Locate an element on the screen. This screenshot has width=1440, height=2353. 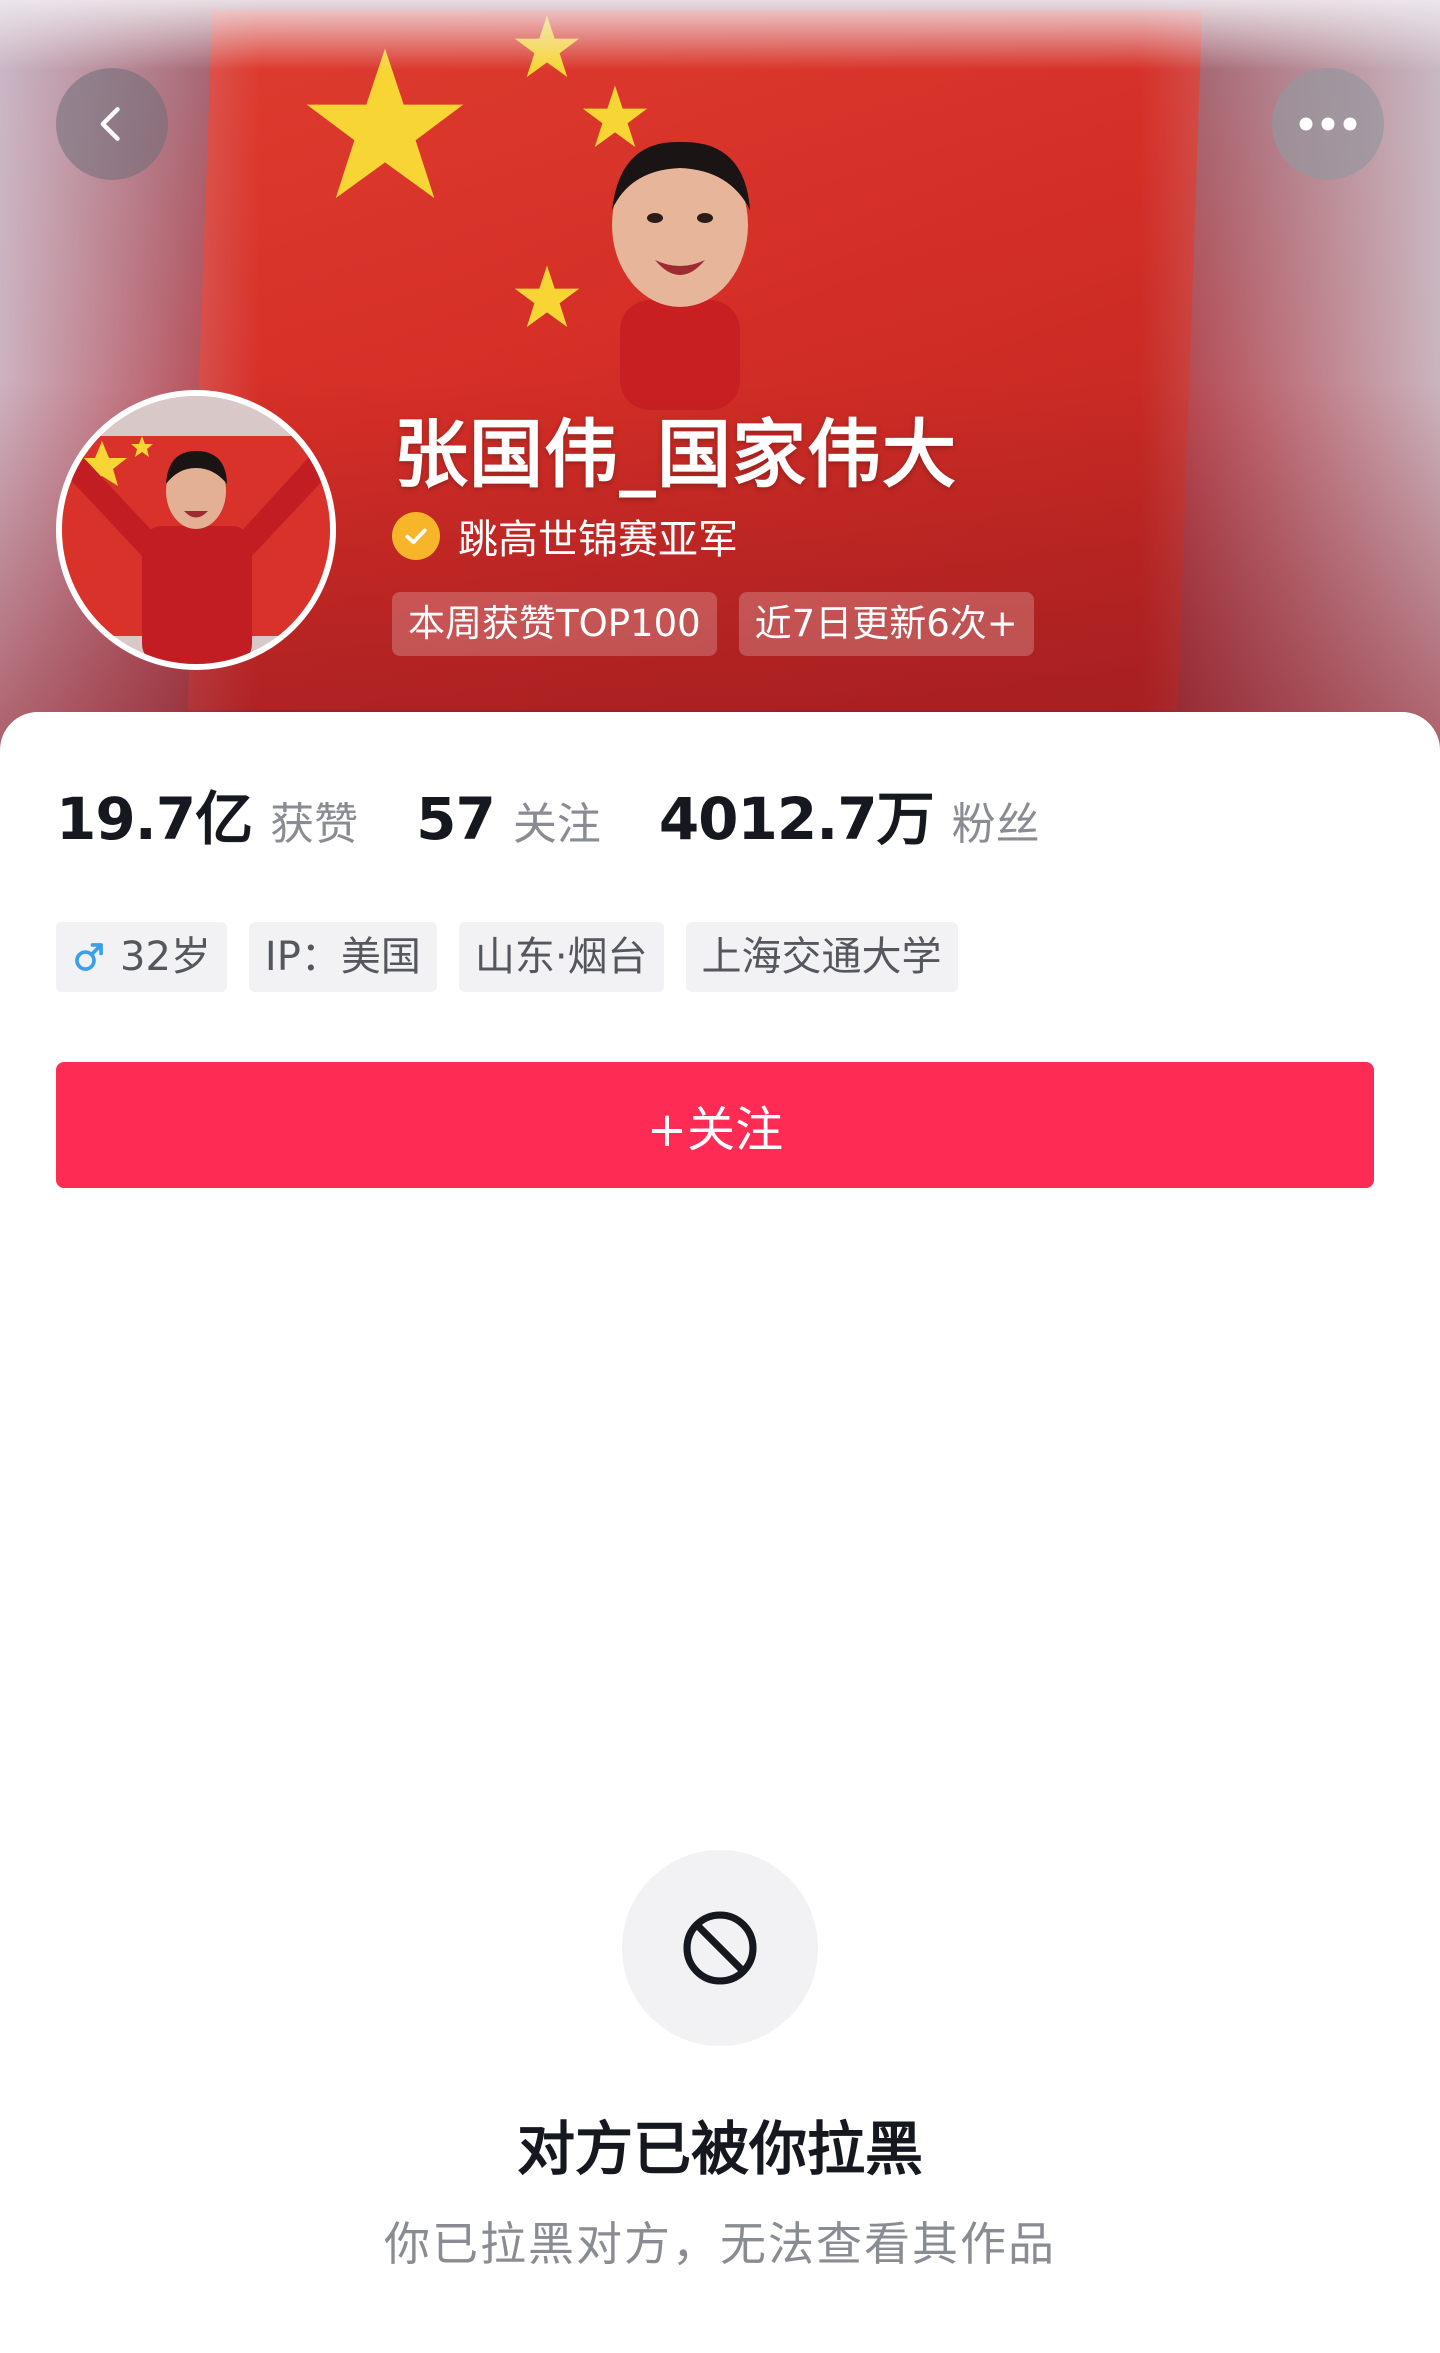
stat-likes: 19.7亿 获赞 is located at coordinates (207, 814).